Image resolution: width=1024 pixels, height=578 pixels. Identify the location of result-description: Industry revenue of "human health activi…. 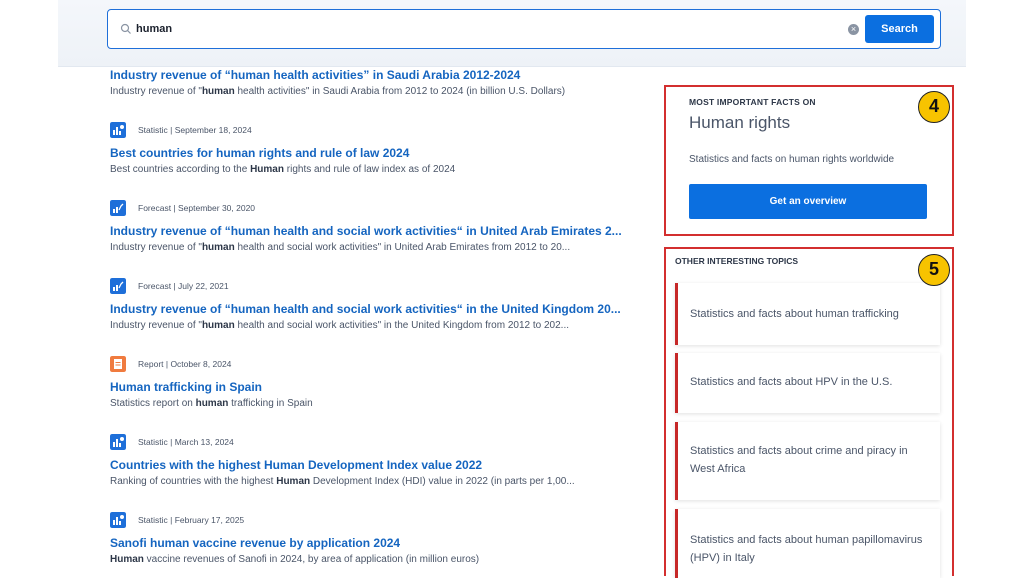
(338, 91).